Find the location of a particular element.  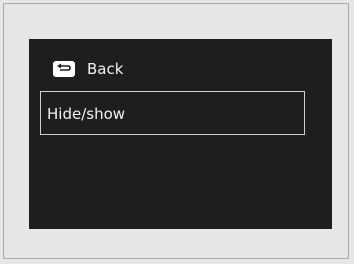

return-arrow-icon is located at coordinates (64, 69).